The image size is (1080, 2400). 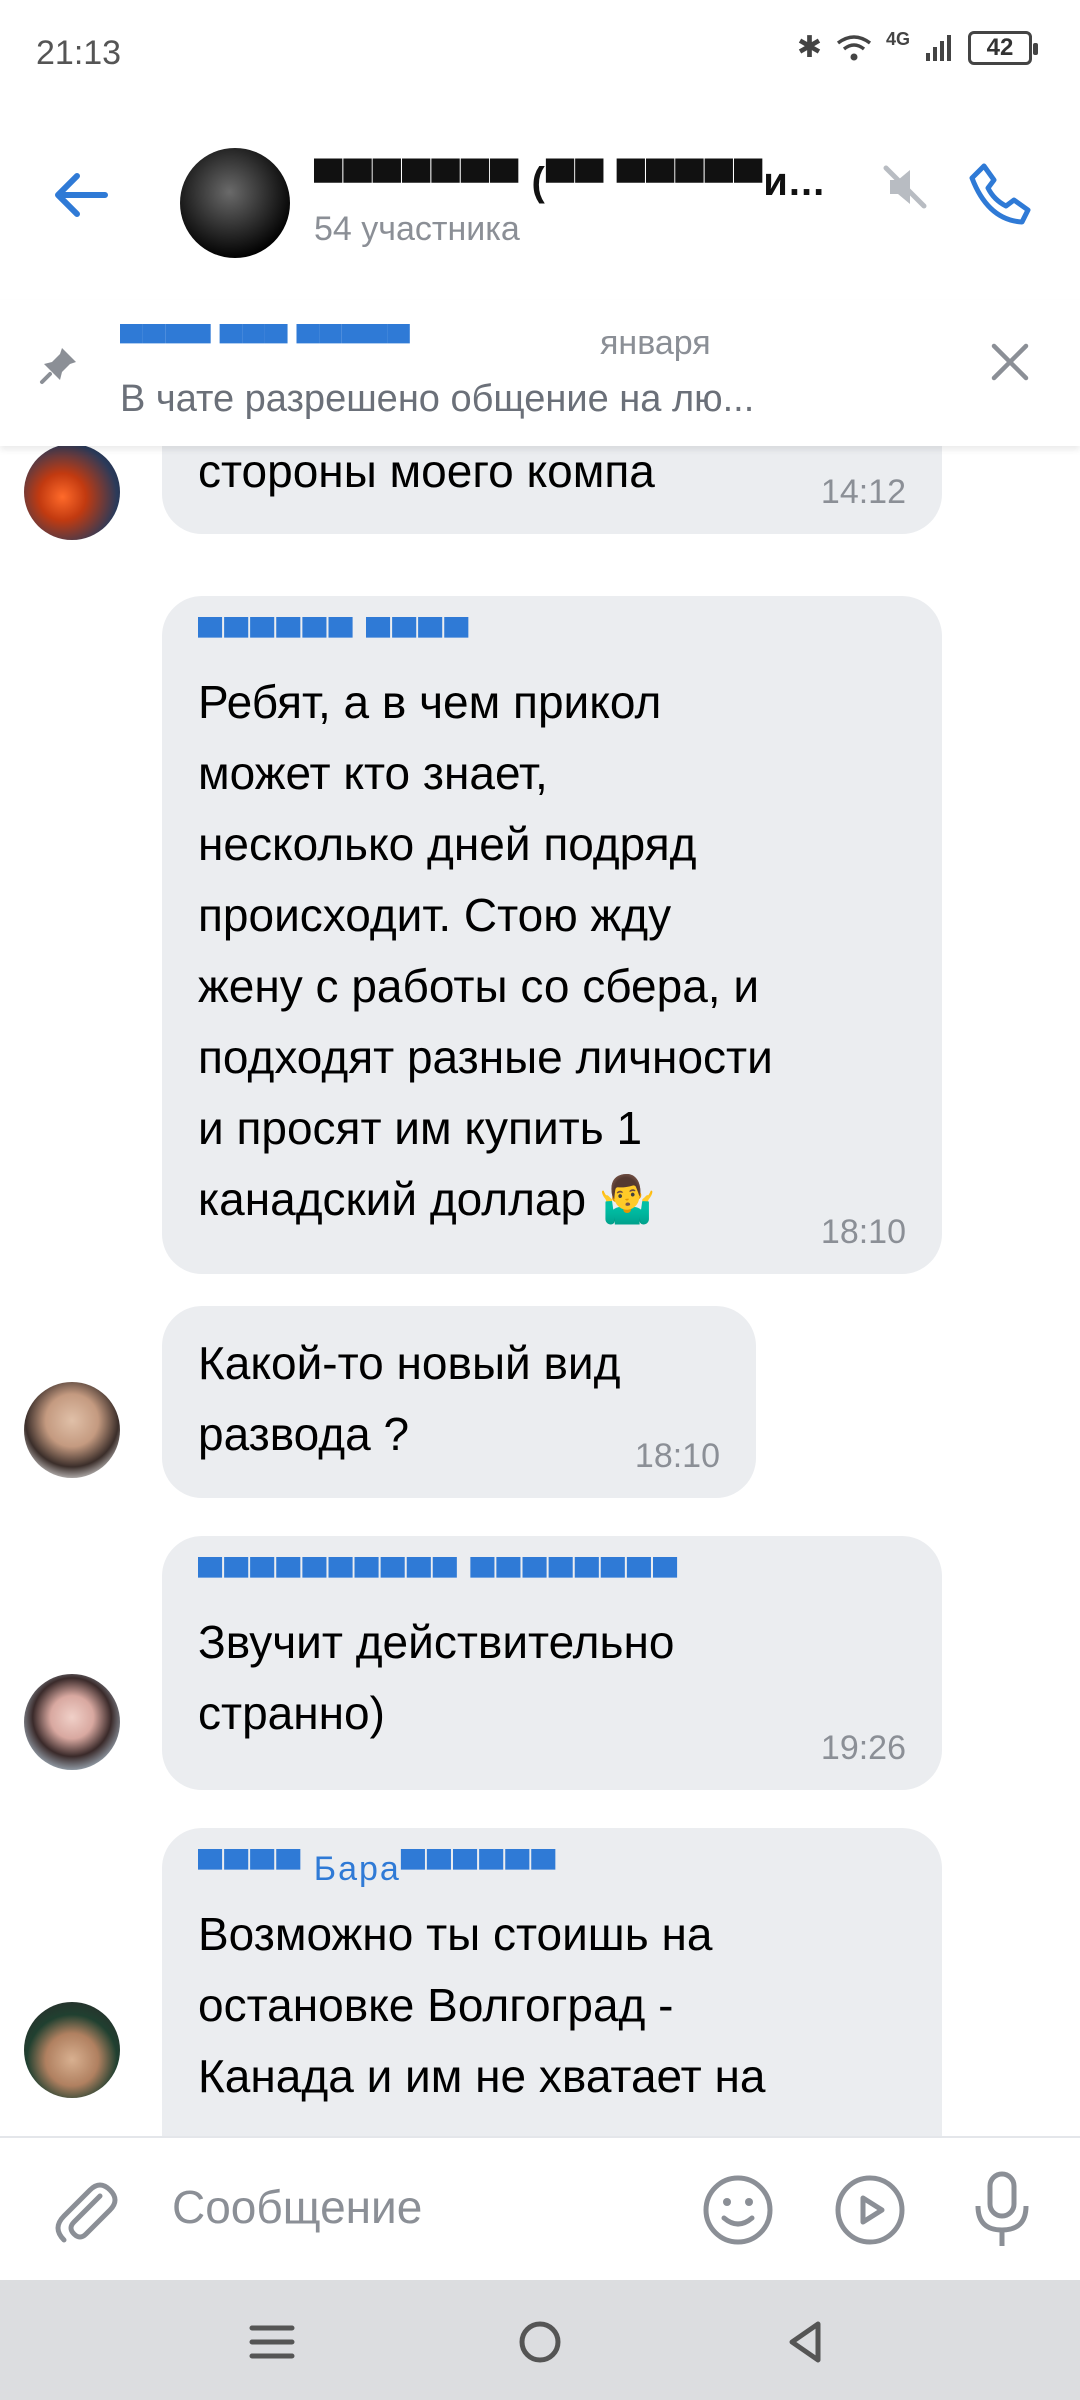 I want to click on system-nav-bar, so click(x=540, y=2340).